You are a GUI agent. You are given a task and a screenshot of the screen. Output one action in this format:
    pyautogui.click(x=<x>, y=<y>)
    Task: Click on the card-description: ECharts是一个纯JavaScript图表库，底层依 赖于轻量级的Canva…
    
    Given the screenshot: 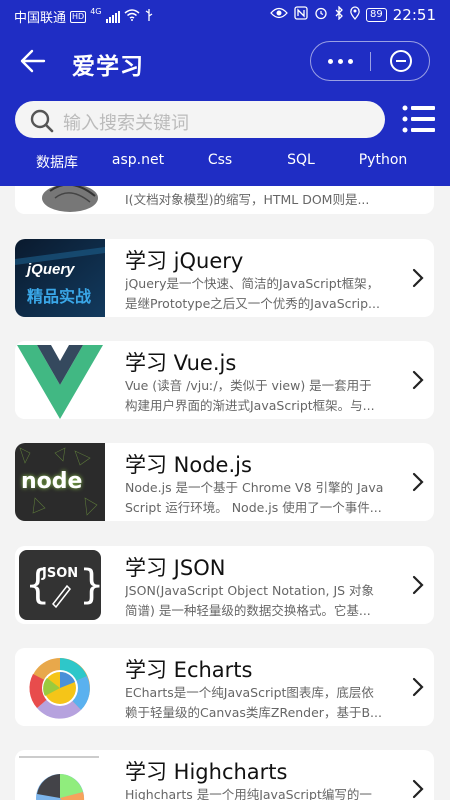 What is the action you would take?
    pyautogui.click(x=264, y=703)
    